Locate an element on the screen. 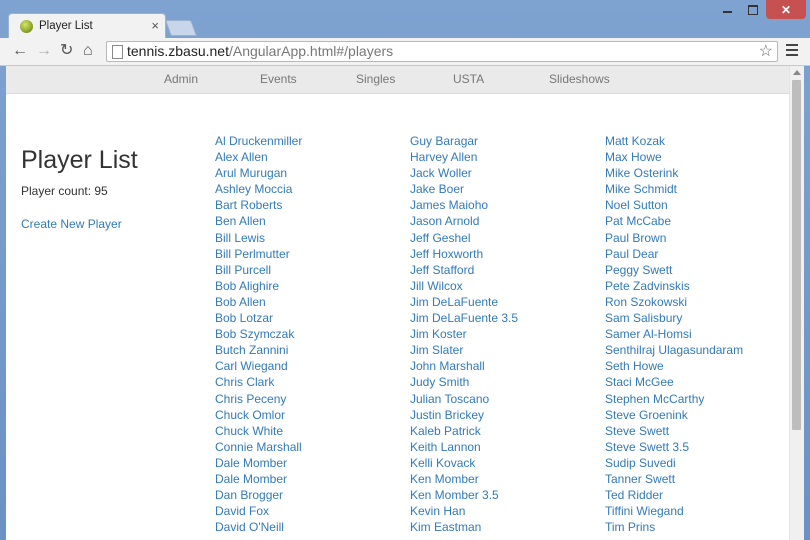 This screenshot has height=540, width=810. player-link: Jim DeLaFuente is located at coordinates (505, 302).